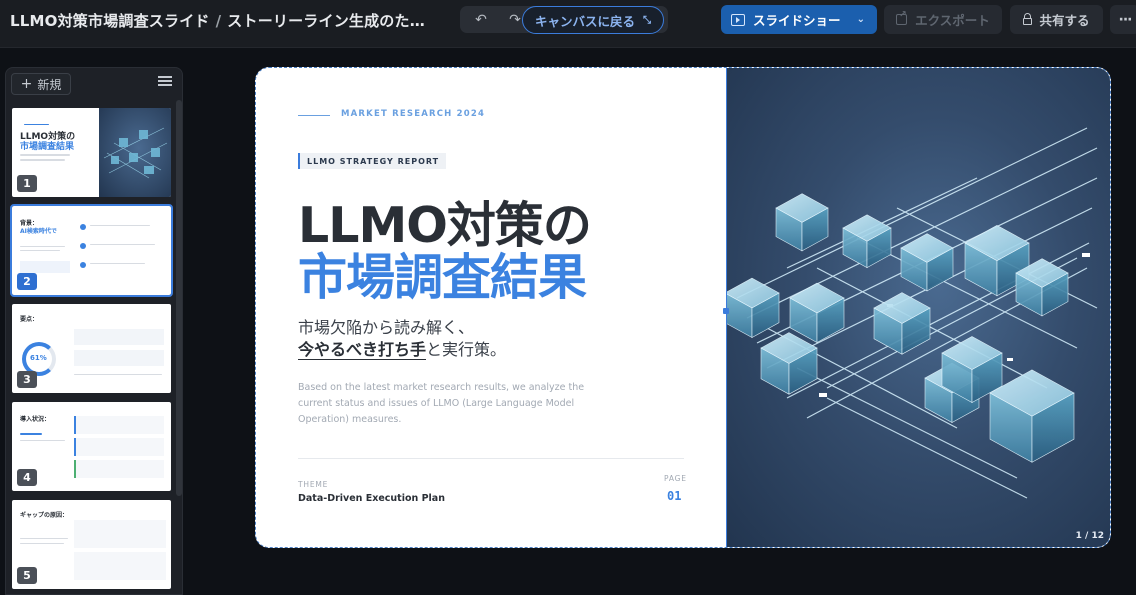 The height and width of the screenshot is (595, 1136). Describe the element at coordinates (91, 348) in the screenshot. I see `slide-thumbnail-3: 要点： 61% 3` at that location.